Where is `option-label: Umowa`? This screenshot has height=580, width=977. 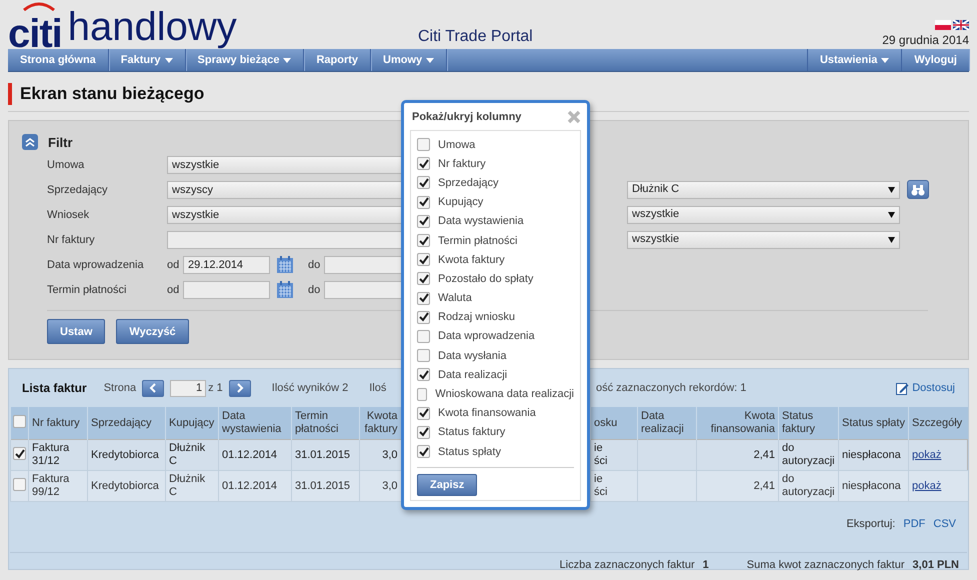
option-label: Umowa is located at coordinates (457, 144).